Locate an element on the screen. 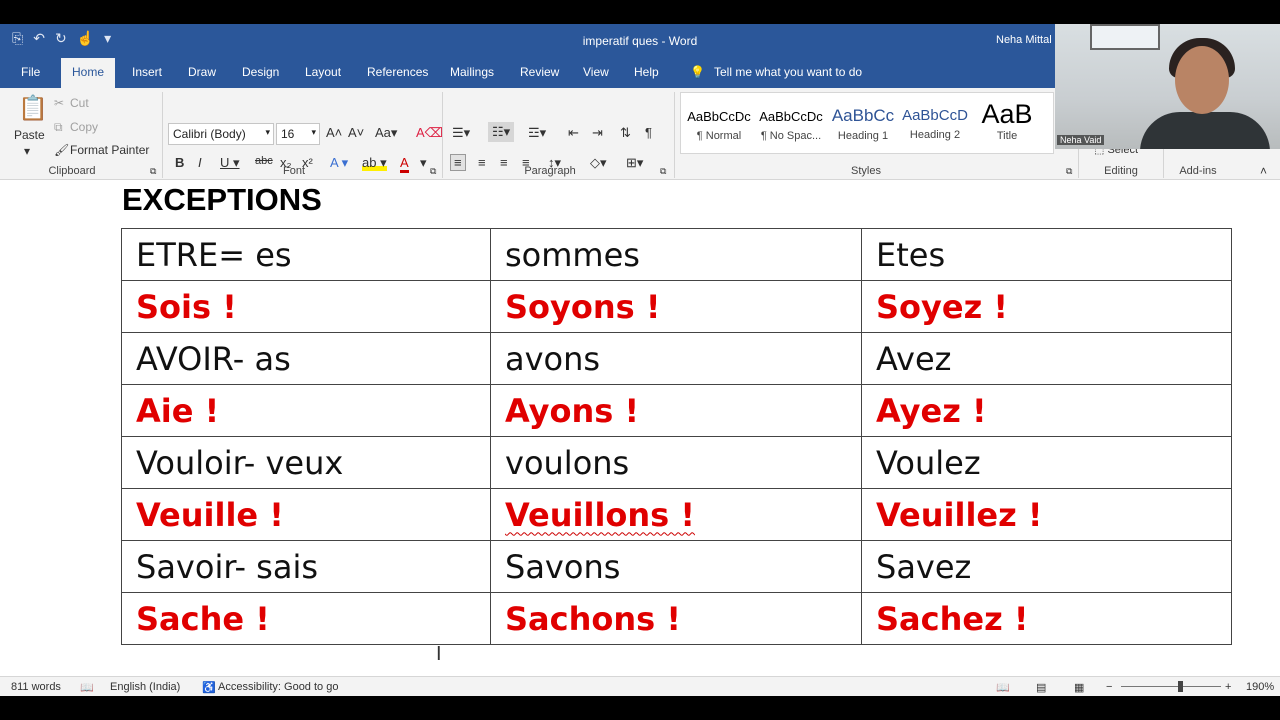 The height and width of the screenshot is (720, 1280). tab-help: Help is located at coordinates (646, 72).